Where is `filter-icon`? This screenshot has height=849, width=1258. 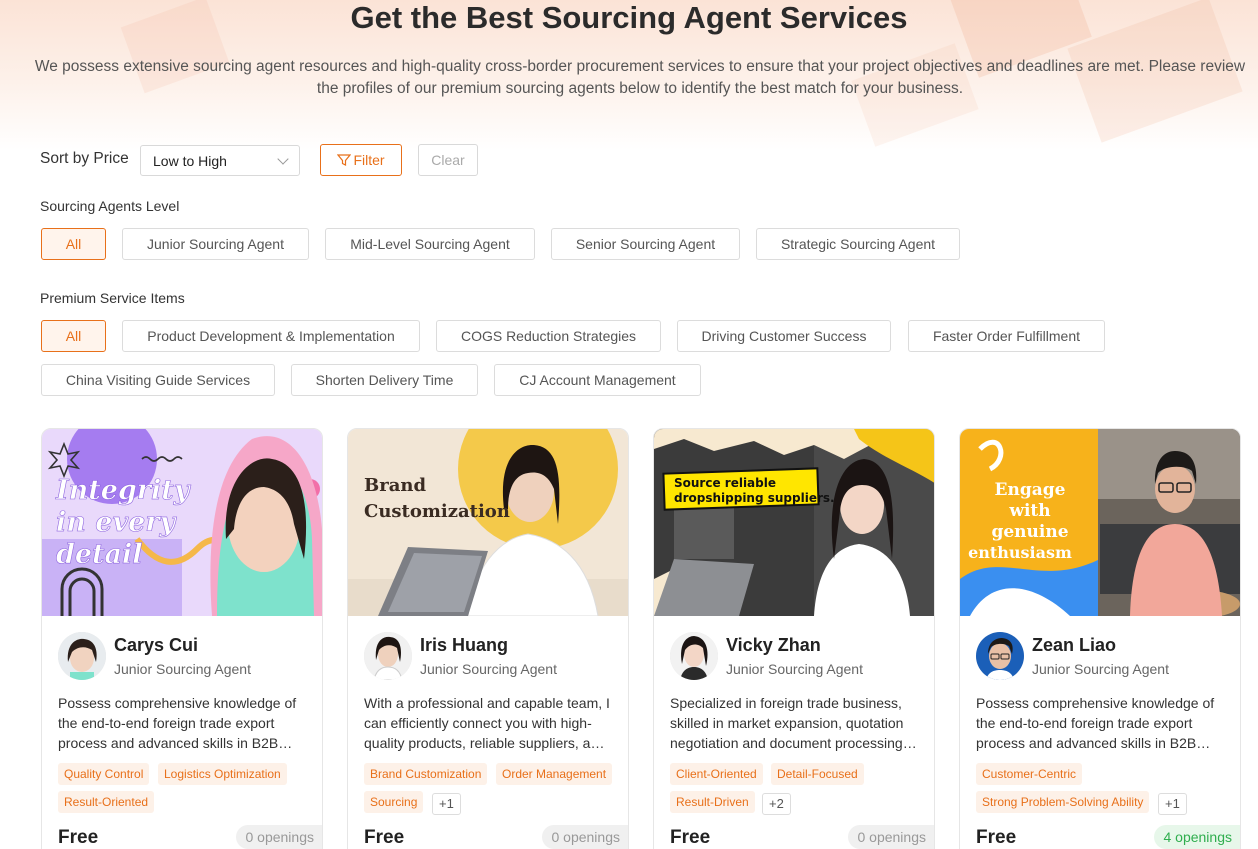 filter-icon is located at coordinates (344, 160).